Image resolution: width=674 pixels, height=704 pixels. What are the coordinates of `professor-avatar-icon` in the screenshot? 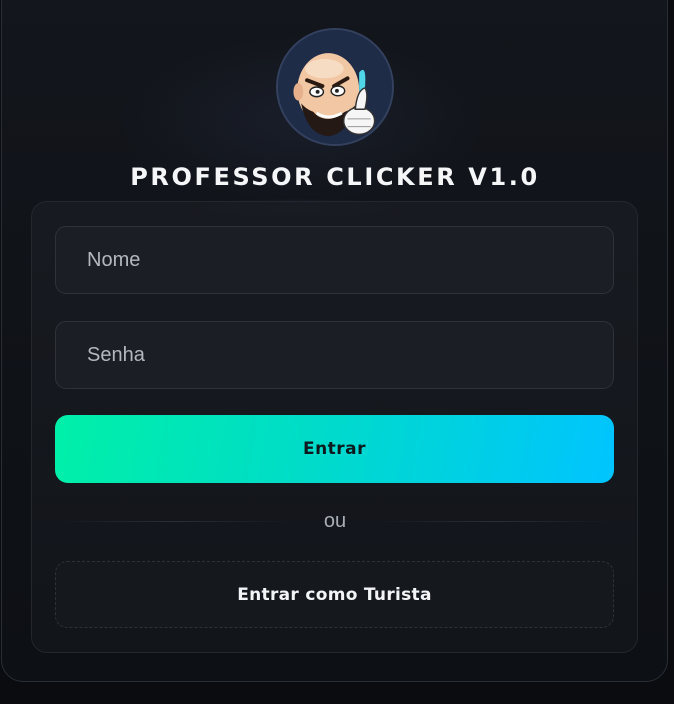 It's located at (335, 87).